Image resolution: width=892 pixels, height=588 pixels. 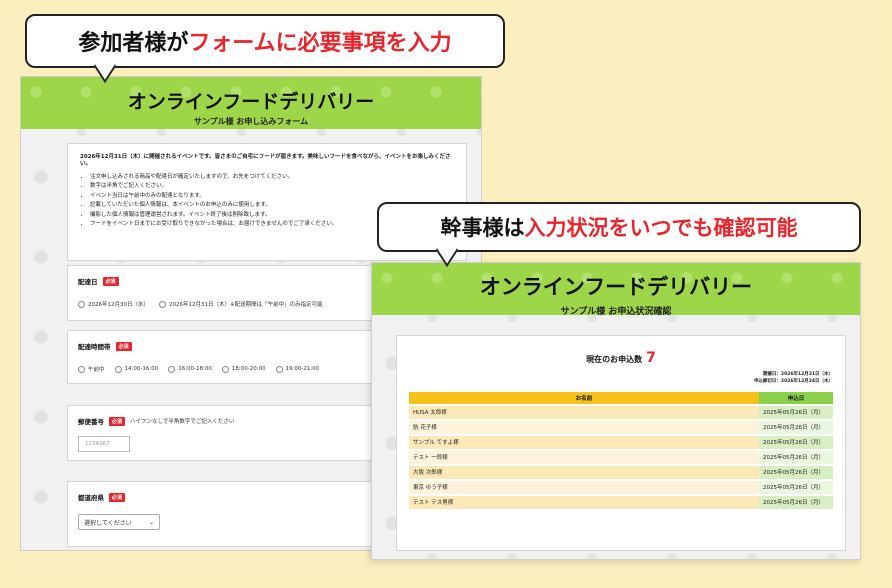 I want to click on callout-prefix: 参加者様が, so click(x=133, y=43).